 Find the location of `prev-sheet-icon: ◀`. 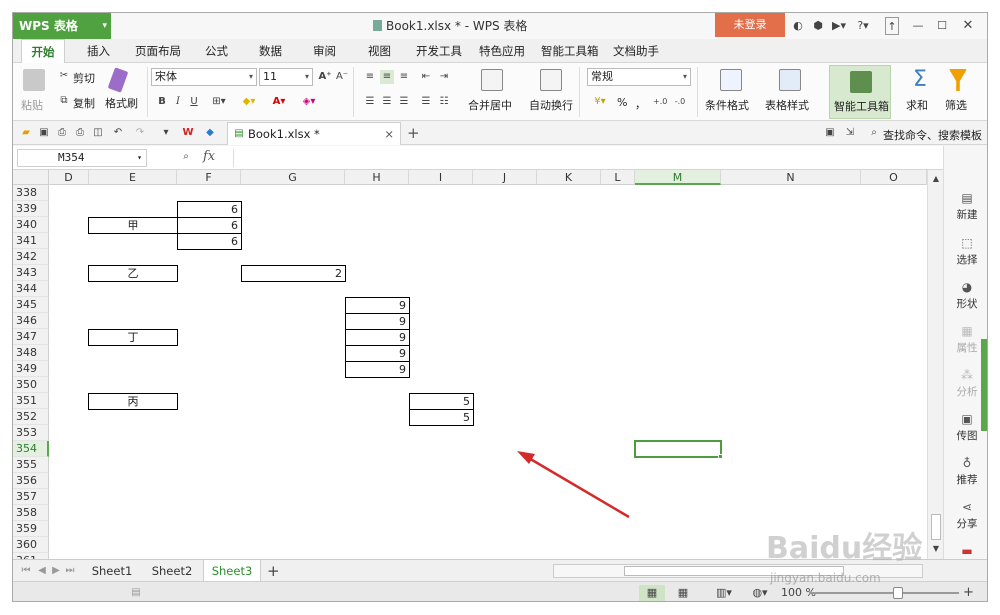

prev-sheet-icon: ◀ is located at coordinates (42, 571).